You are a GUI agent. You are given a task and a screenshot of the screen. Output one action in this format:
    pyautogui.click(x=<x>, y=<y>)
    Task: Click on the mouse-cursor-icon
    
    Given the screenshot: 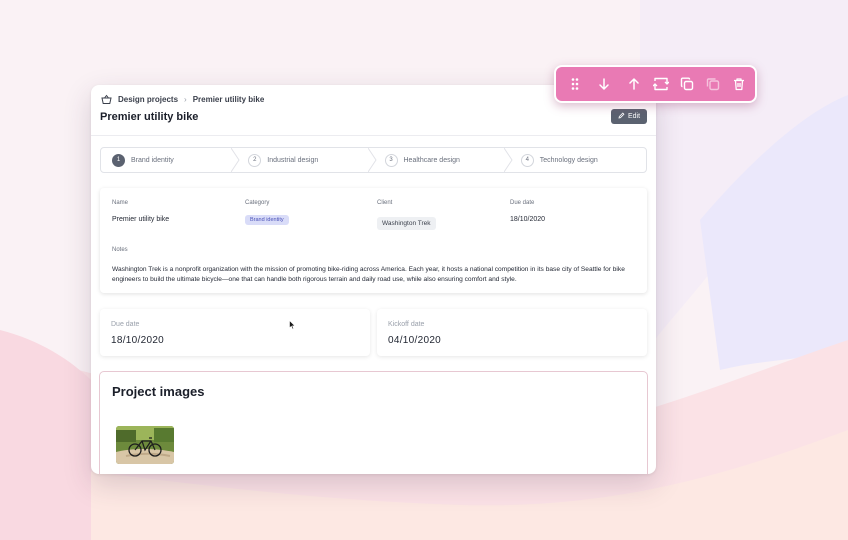 What is the action you would take?
    pyautogui.click(x=292, y=325)
    